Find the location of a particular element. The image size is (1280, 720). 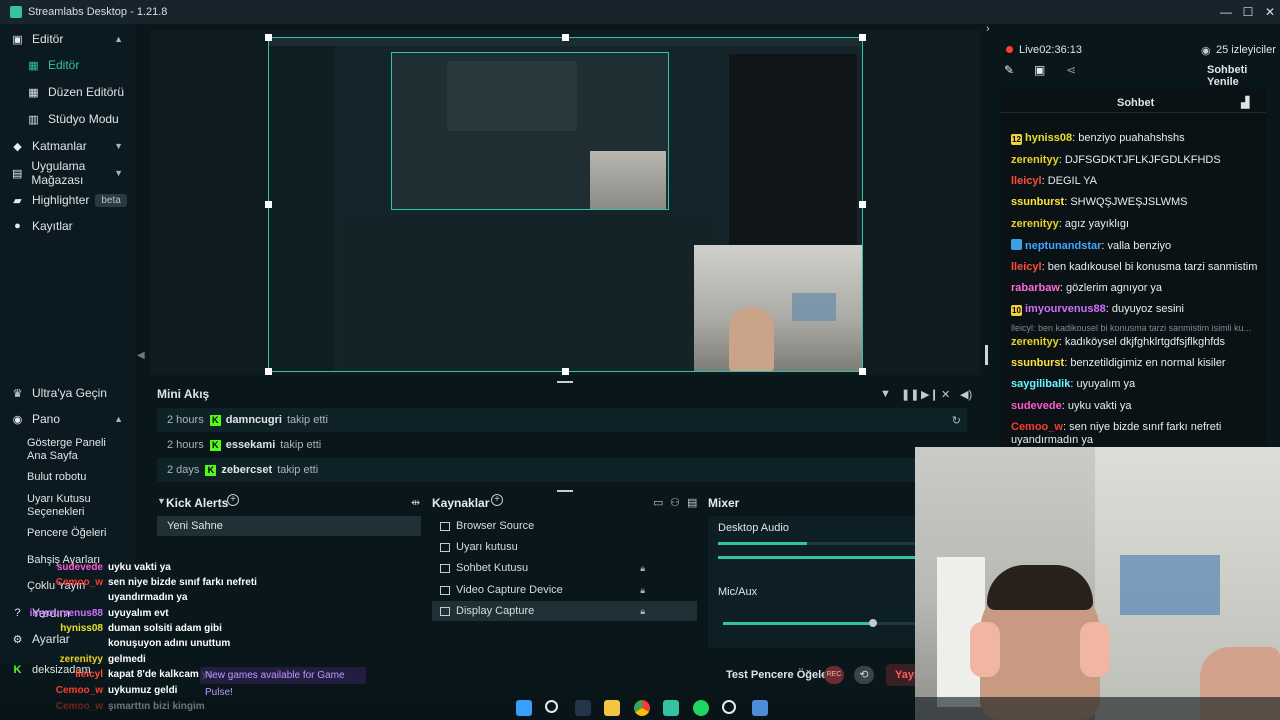

source-item-selected: Display Capture 🔒︎ is located at coordinates (564, 611).